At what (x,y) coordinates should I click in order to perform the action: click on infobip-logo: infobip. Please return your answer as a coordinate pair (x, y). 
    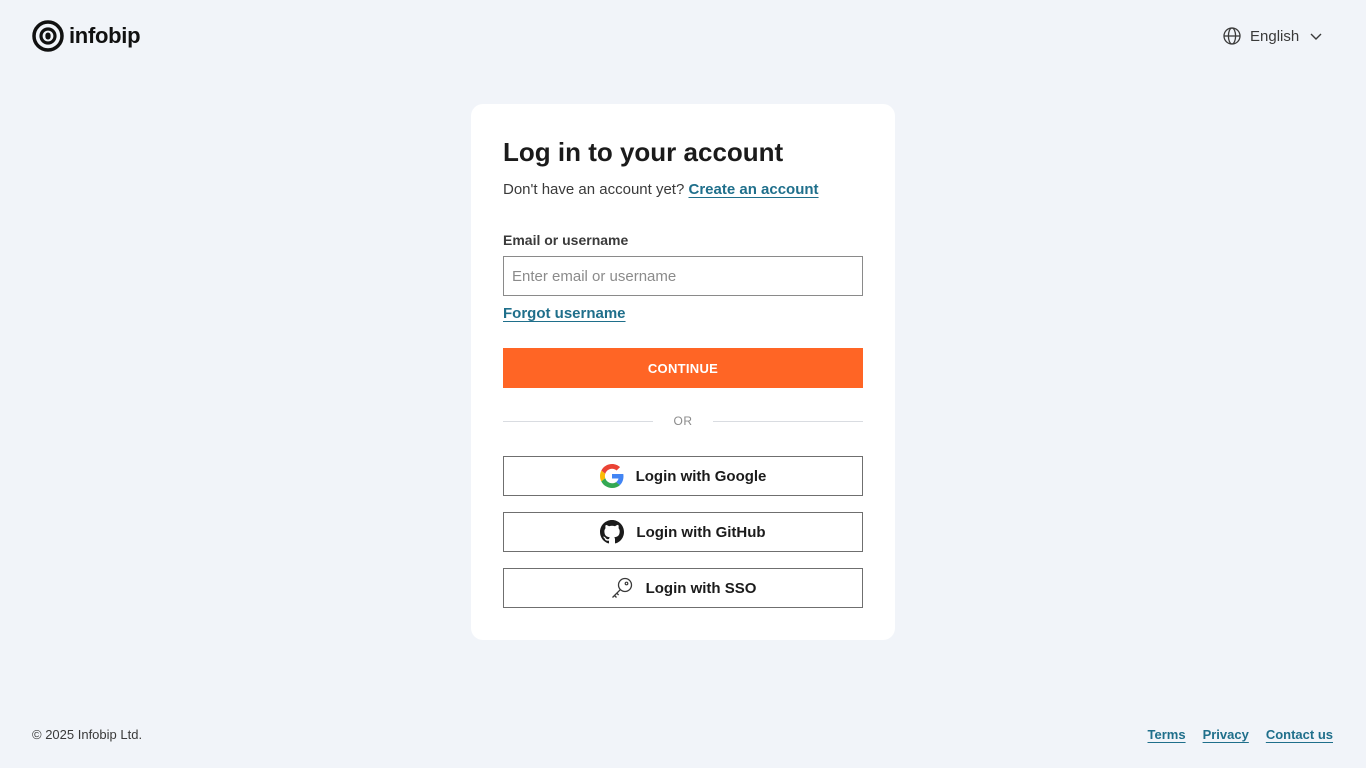
    Looking at the image, I should click on (86, 36).